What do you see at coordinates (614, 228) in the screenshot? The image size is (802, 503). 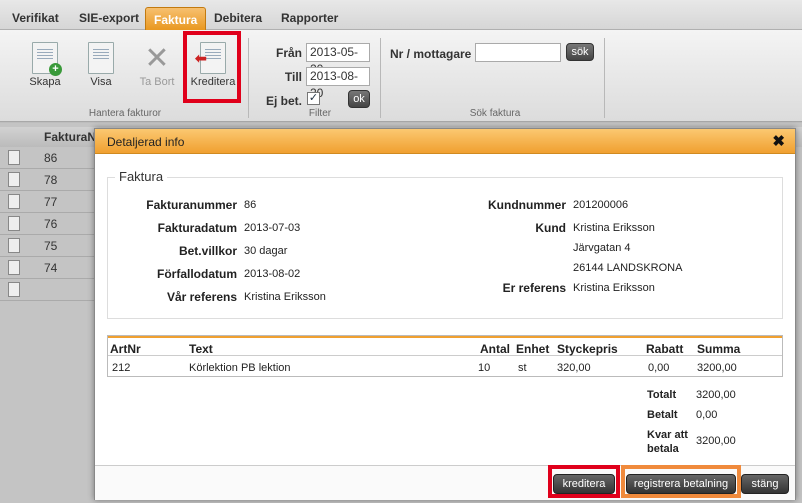 I see `kund-name: Kristina Eriksson` at bounding box center [614, 228].